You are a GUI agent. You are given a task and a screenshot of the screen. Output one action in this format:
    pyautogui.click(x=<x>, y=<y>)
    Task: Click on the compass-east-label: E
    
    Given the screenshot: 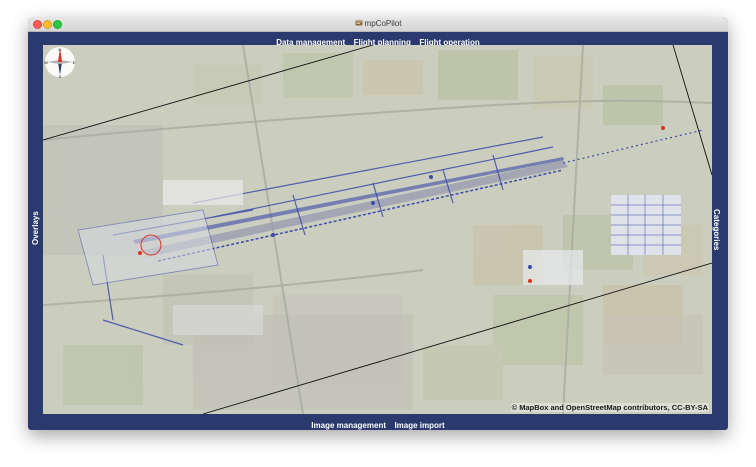 What is the action you would take?
    pyautogui.click(x=74, y=62)
    